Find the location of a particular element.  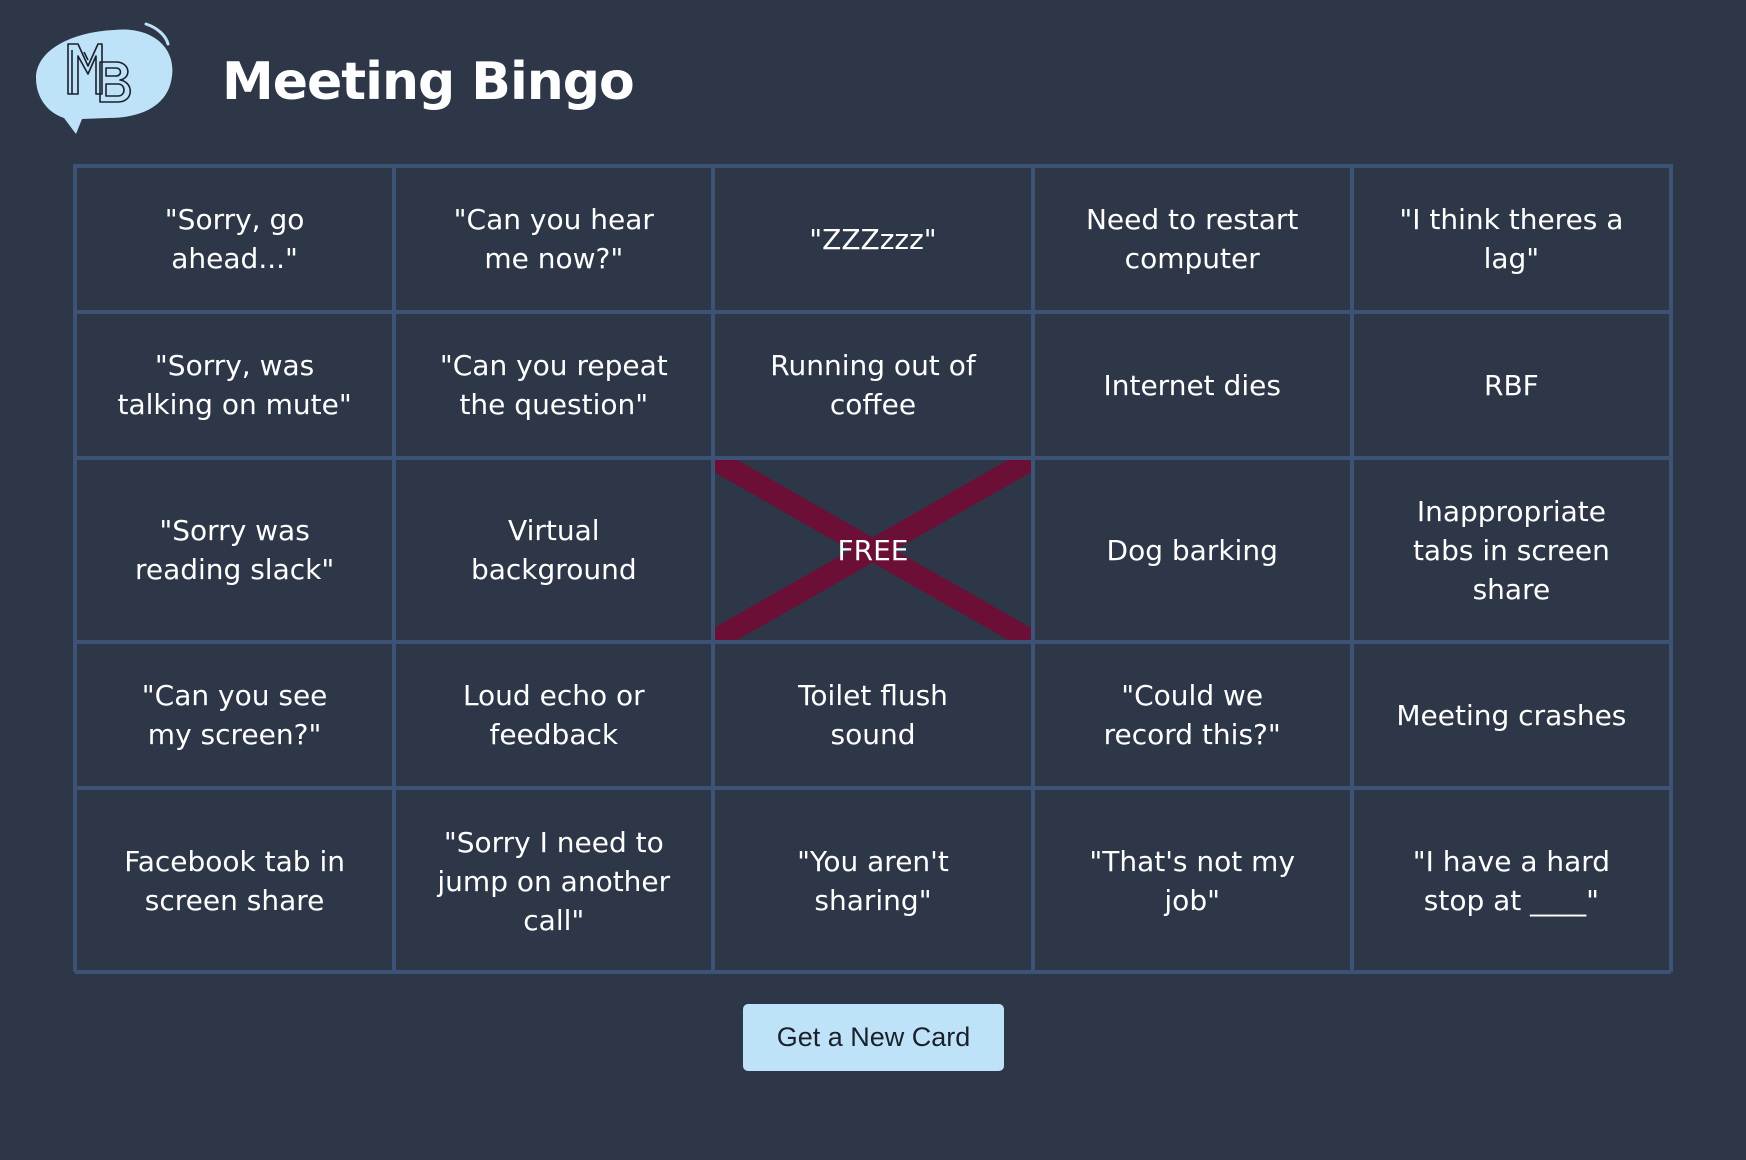

bingo-cell-label: "Sorry was reading slack" is located at coordinates (234, 550).